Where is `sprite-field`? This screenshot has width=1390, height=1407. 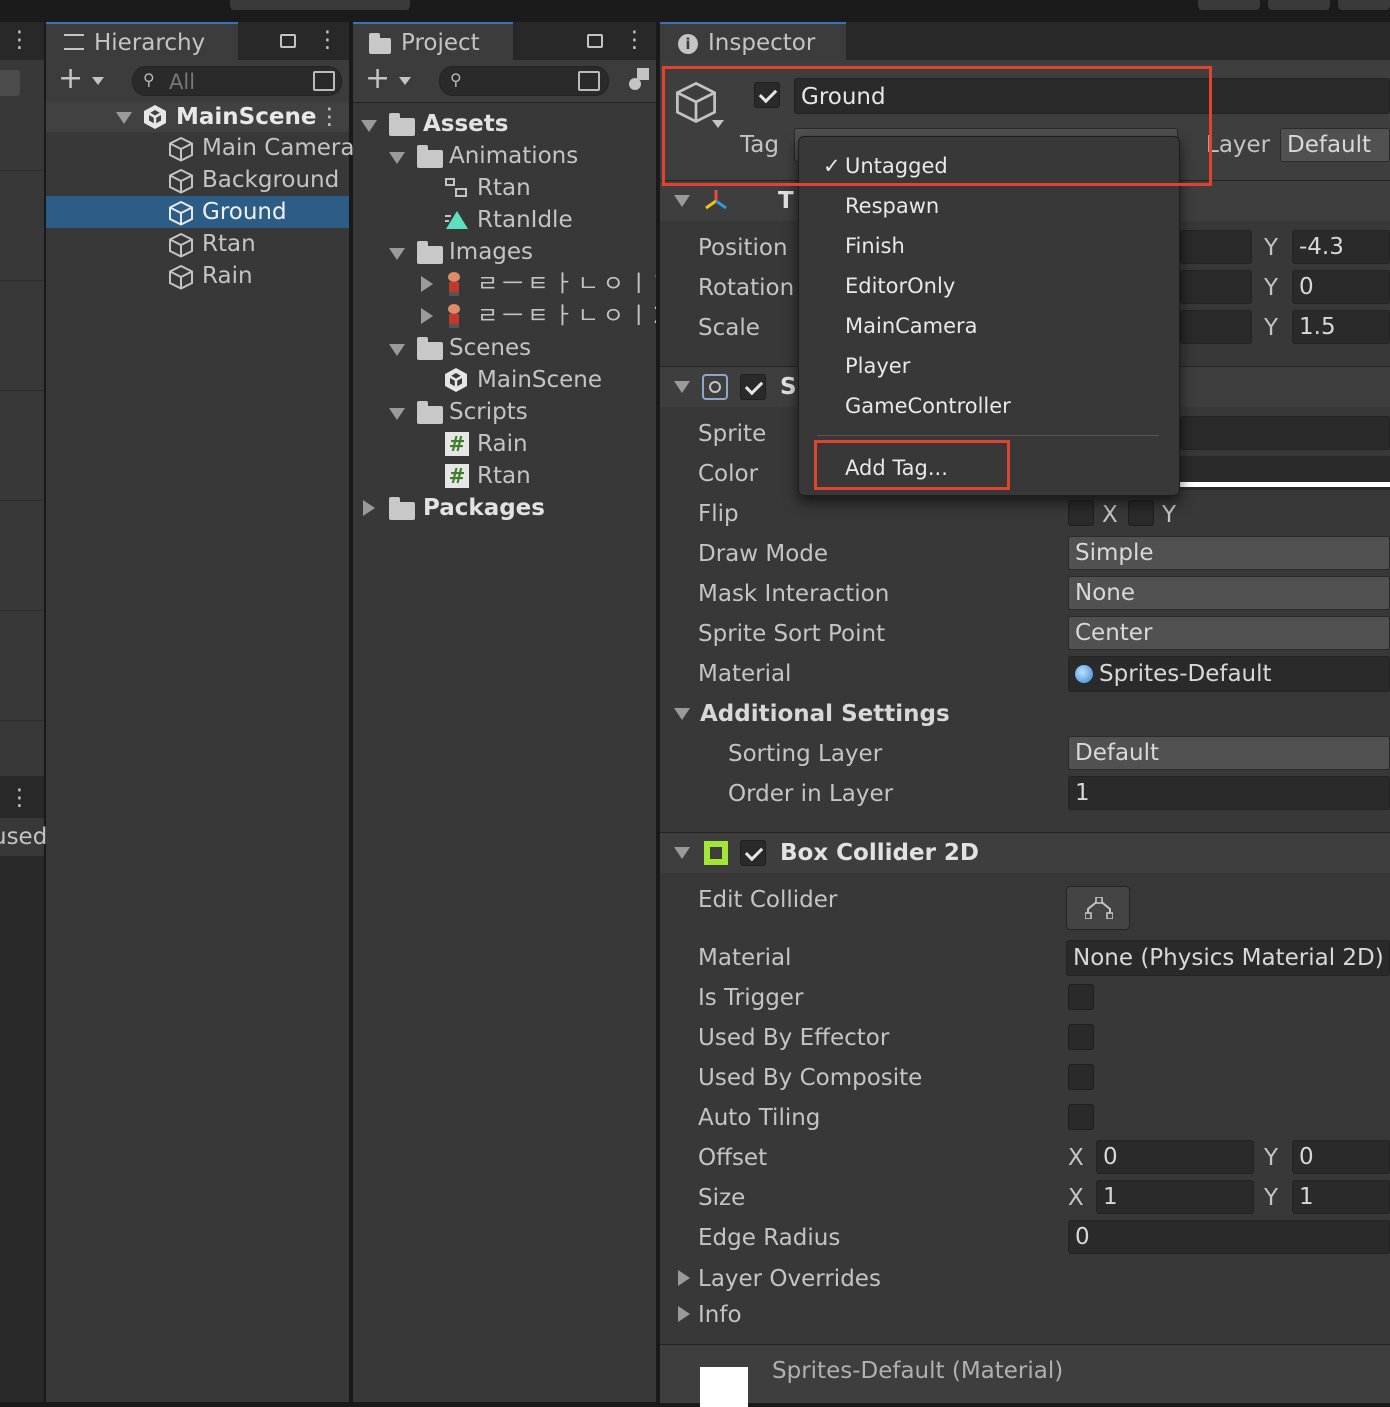 sprite-field is located at coordinates (1285, 433).